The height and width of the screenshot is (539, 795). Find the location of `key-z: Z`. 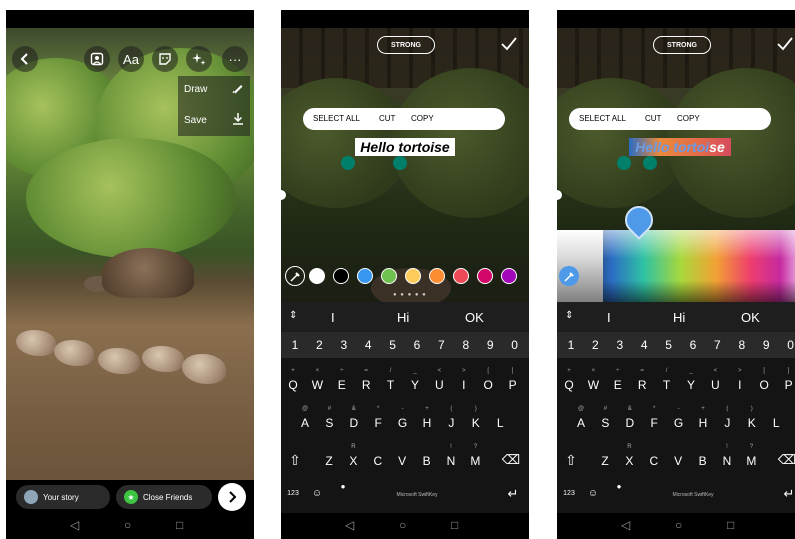

key-z: Z is located at coordinates (605, 461).